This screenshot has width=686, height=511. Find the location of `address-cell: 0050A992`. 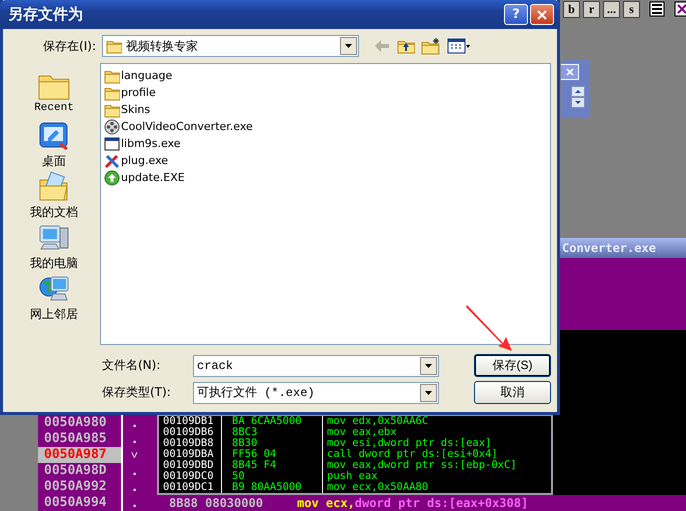

address-cell: 0050A992 is located at coordinates (80, 487).